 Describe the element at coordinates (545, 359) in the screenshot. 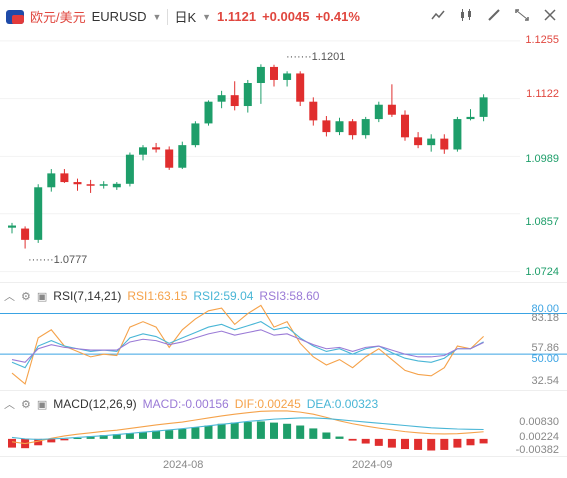

I see `rsi-axis-label: 50.00` at that location.